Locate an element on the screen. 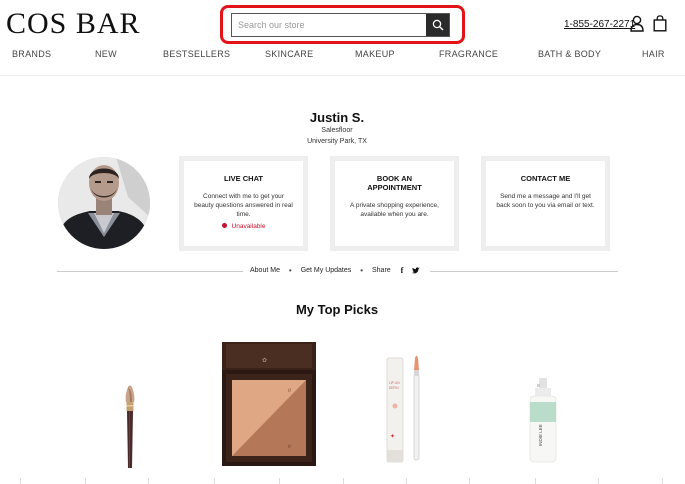 Image resolution: width=685 pixels, height=484 pixels. product-spray-bottle: INDIE LEE is located at coordinates (543, 422).